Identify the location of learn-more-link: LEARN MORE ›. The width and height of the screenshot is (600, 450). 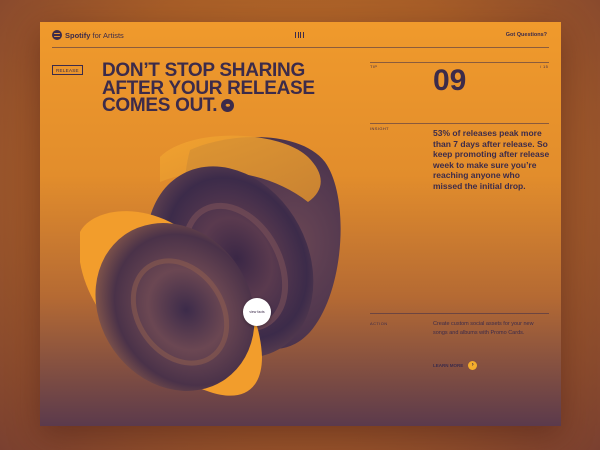
(455, 365).